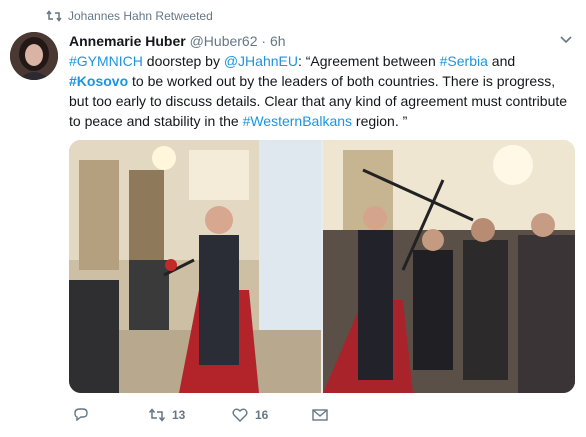 This screenshot has width=586, height=437. I want to click on direct-message-button, so click(320, 415).